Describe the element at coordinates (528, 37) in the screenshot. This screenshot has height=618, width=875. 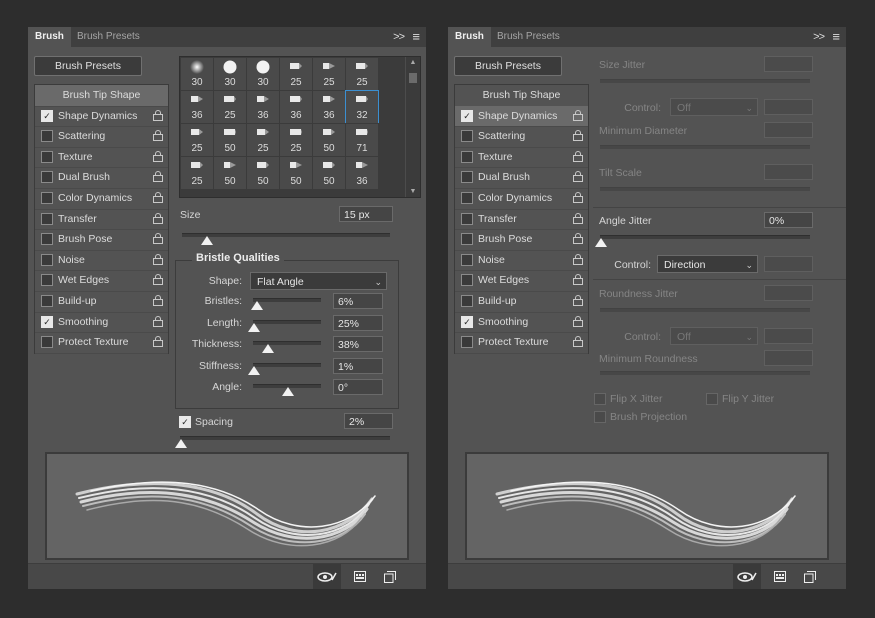
I see `tab-brush-presets: Brush Presets` at that location.